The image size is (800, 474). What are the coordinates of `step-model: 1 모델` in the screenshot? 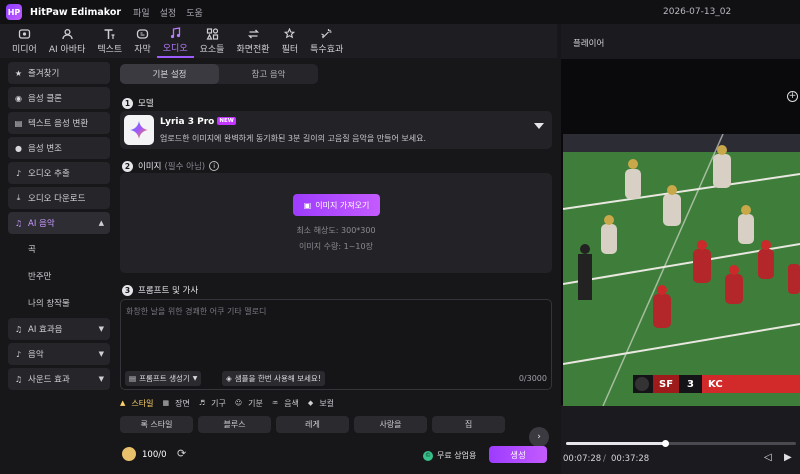 It's located at (138, 103).